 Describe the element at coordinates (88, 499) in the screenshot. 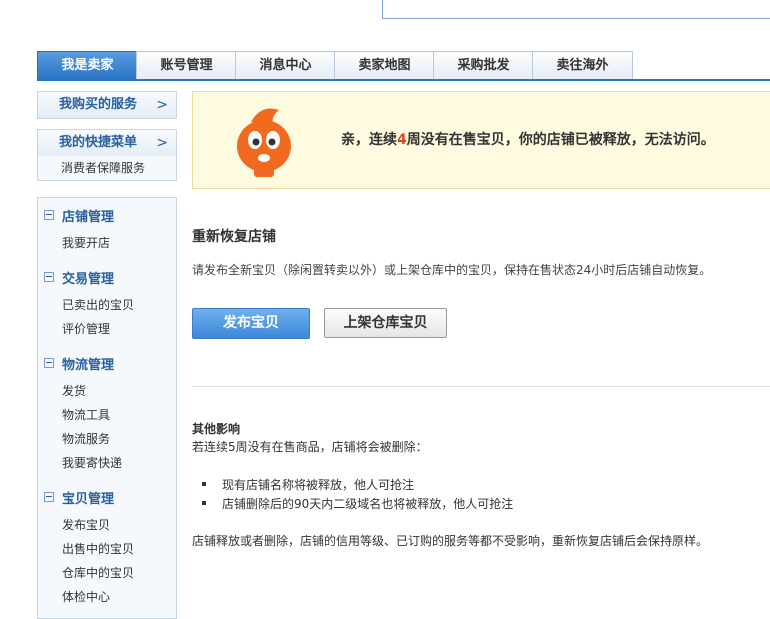

I see `menu-group-label: 宝贝管理` at that location.